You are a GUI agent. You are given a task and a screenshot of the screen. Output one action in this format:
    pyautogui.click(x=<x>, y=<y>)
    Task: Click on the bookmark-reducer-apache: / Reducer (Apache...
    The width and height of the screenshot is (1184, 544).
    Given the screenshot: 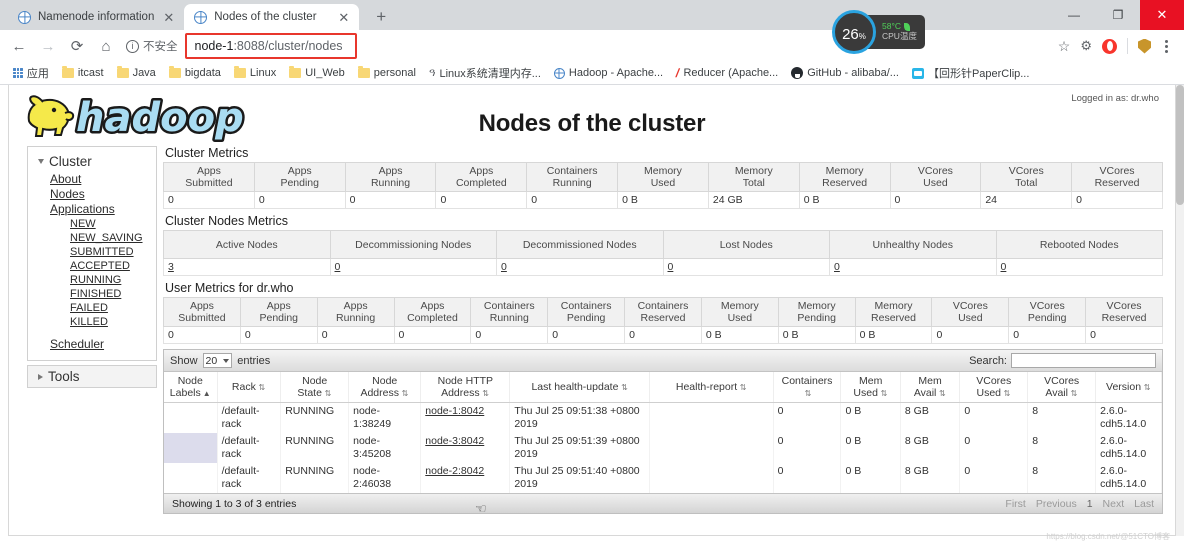 What is the action you would take?
    pyautogui.click(x=727, y=73)
    